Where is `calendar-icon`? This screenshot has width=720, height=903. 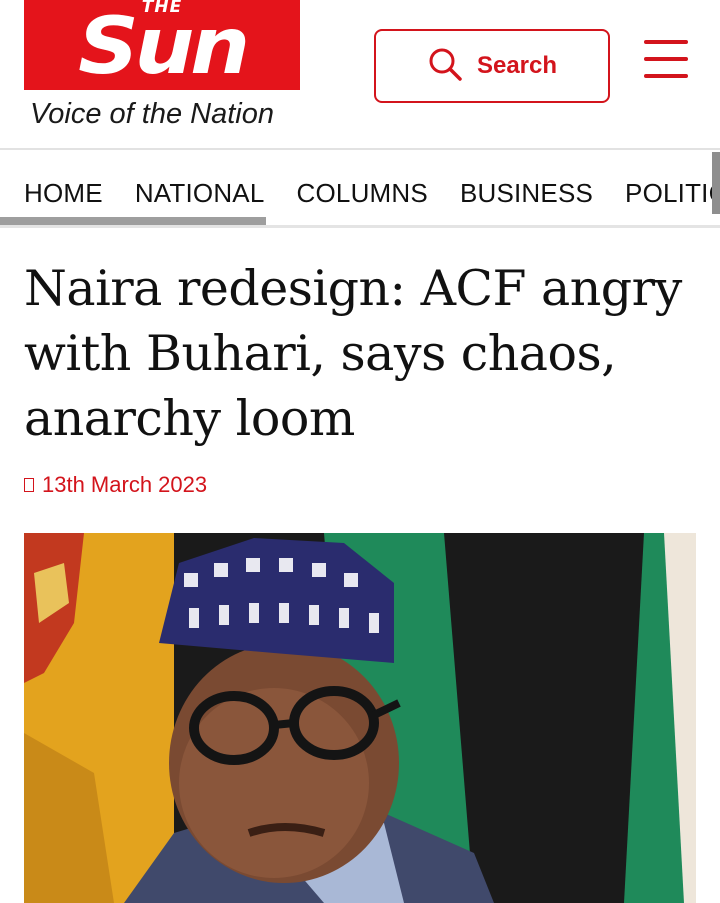 calendar-icon is located at coordinates (29, 485).